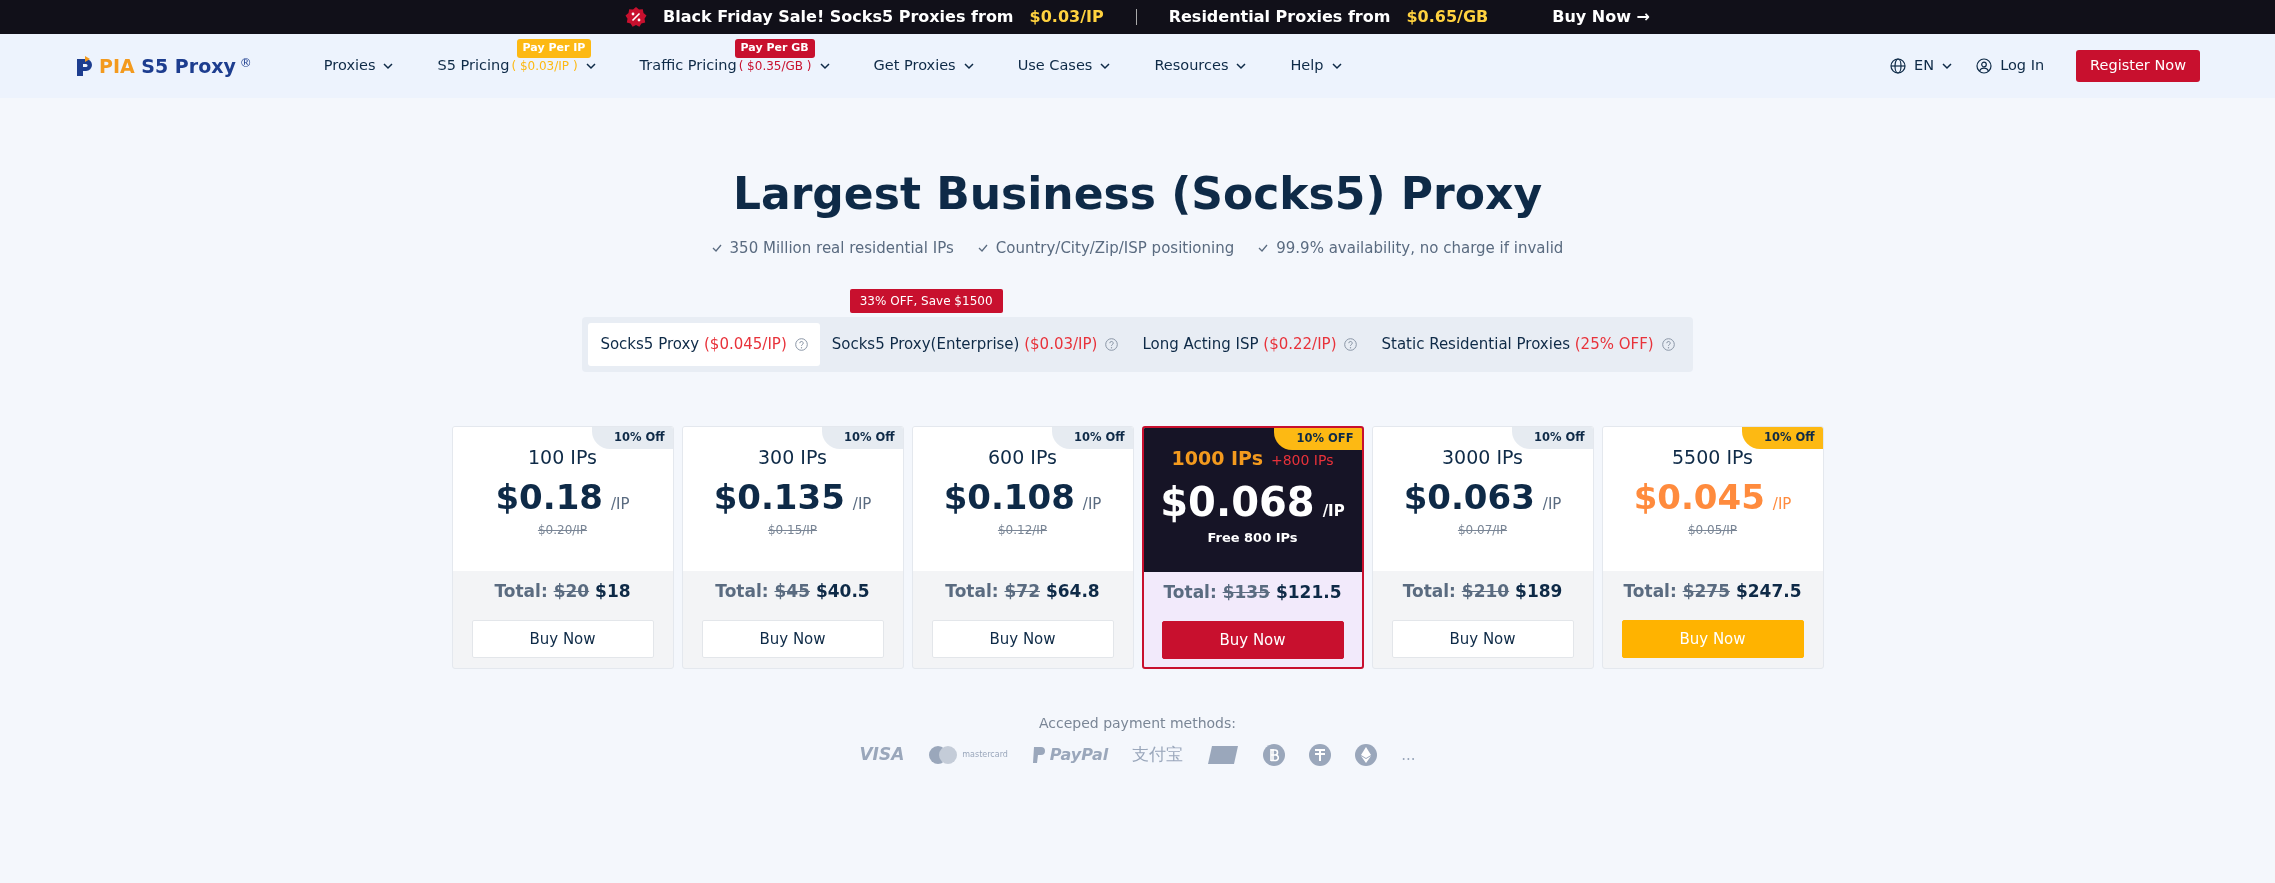 This screenshot has width=2275, height=883. What do you see at coordinates (1066, 17) in the screenshot?
I see `promo-price: $0.03/IP` at bounding box center [1066, 17].